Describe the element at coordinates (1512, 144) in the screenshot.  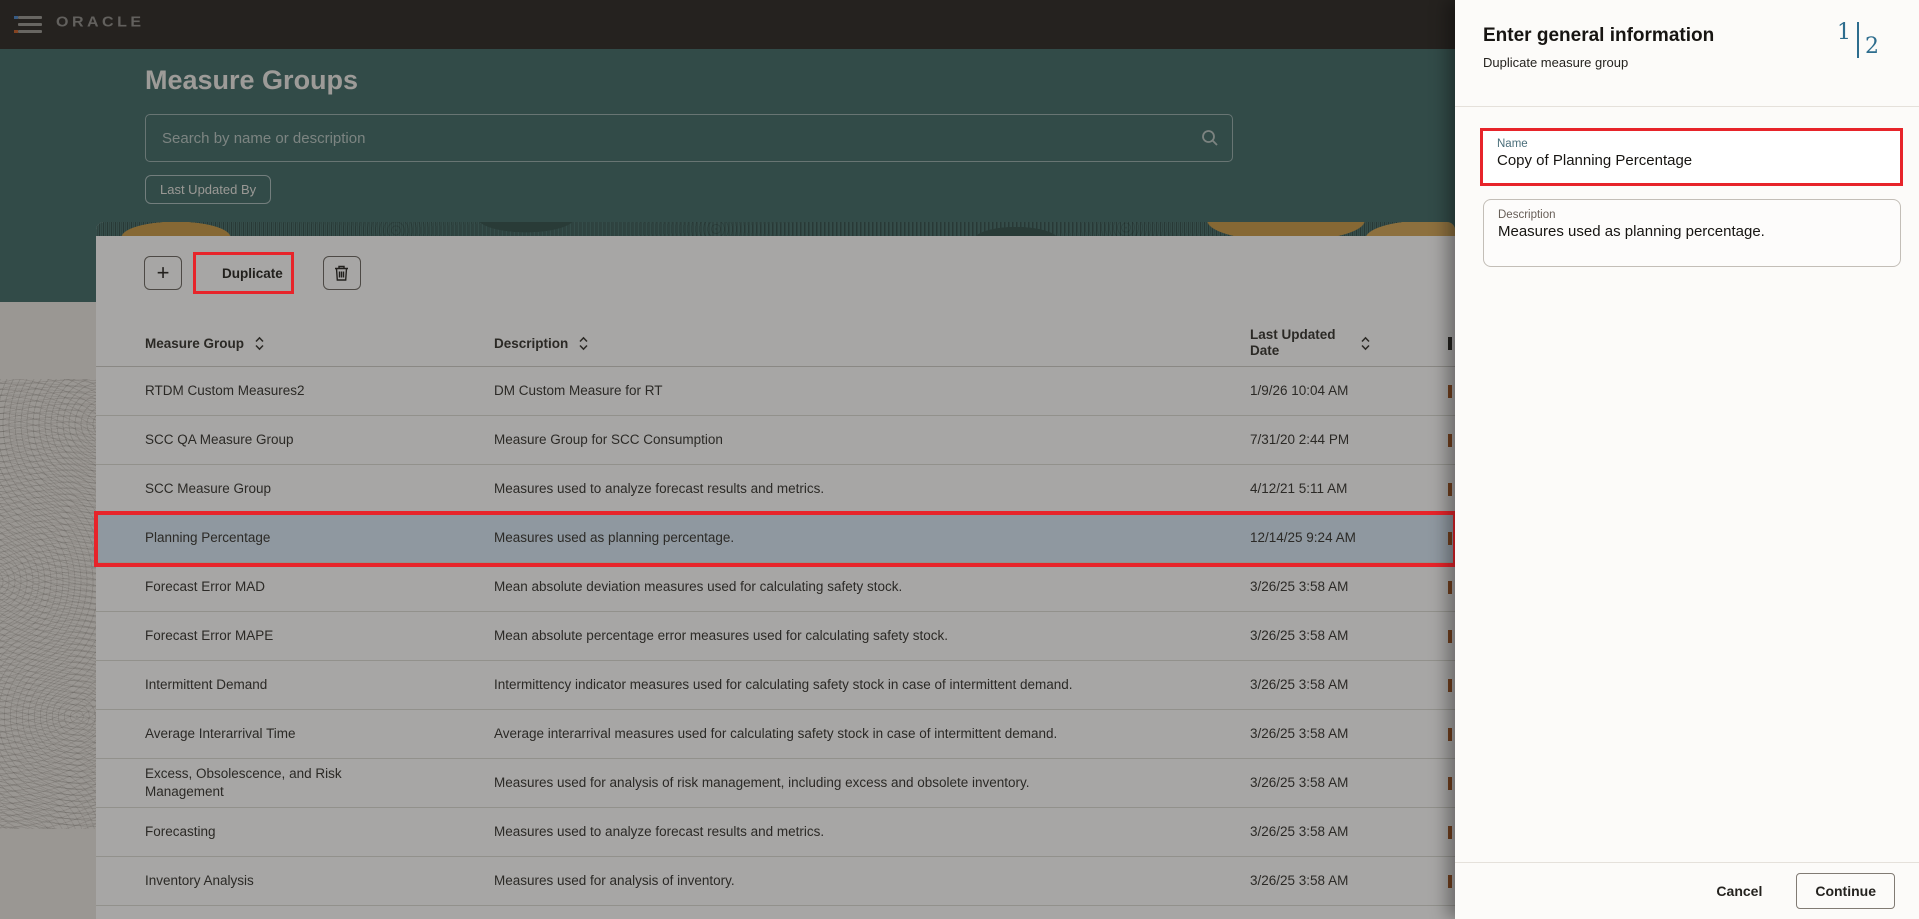
I see `name-field-label: Name` at that location.